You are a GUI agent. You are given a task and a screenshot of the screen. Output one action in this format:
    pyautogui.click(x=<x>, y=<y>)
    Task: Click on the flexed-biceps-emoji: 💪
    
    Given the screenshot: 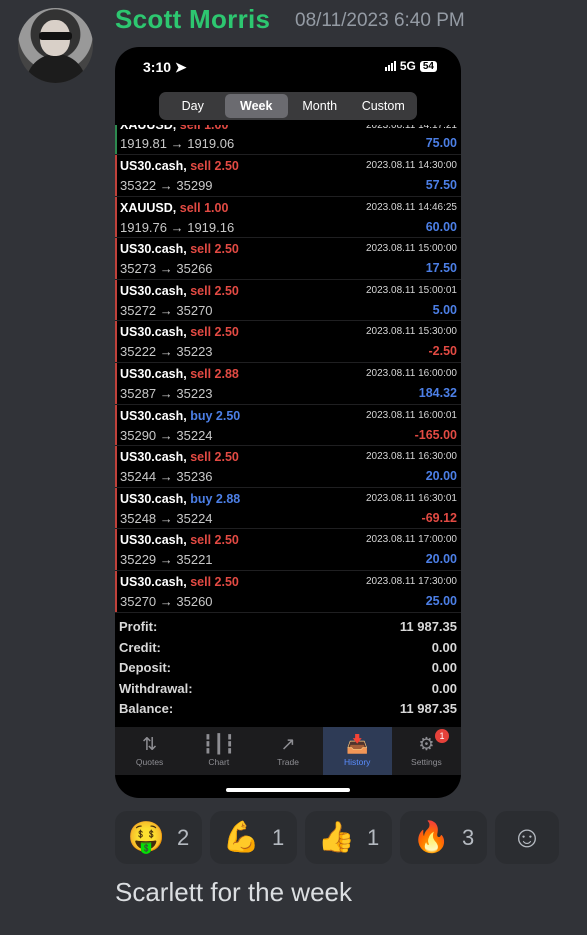 What is the action you would take?
    pyautogui.click(x=241, y=837)
    